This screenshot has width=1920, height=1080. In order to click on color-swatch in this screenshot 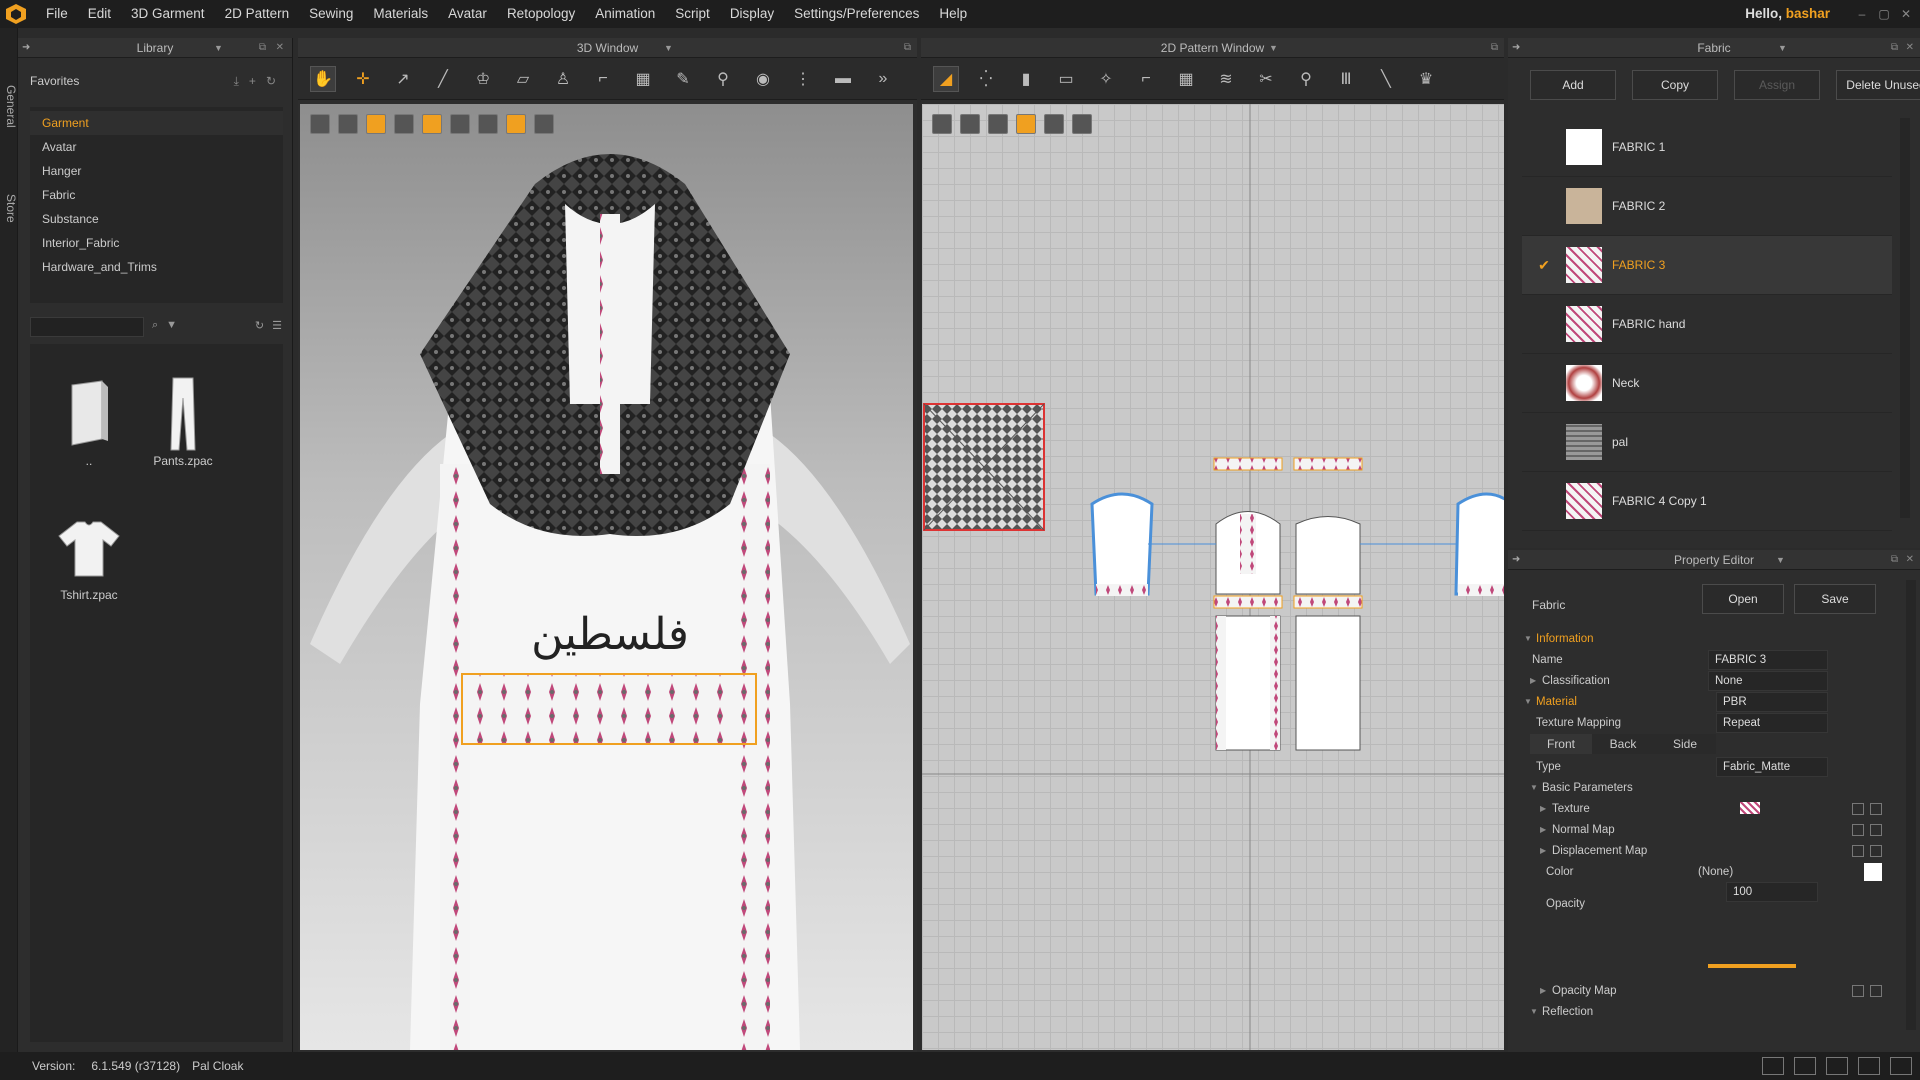, I will do `click(1873, 872)`.